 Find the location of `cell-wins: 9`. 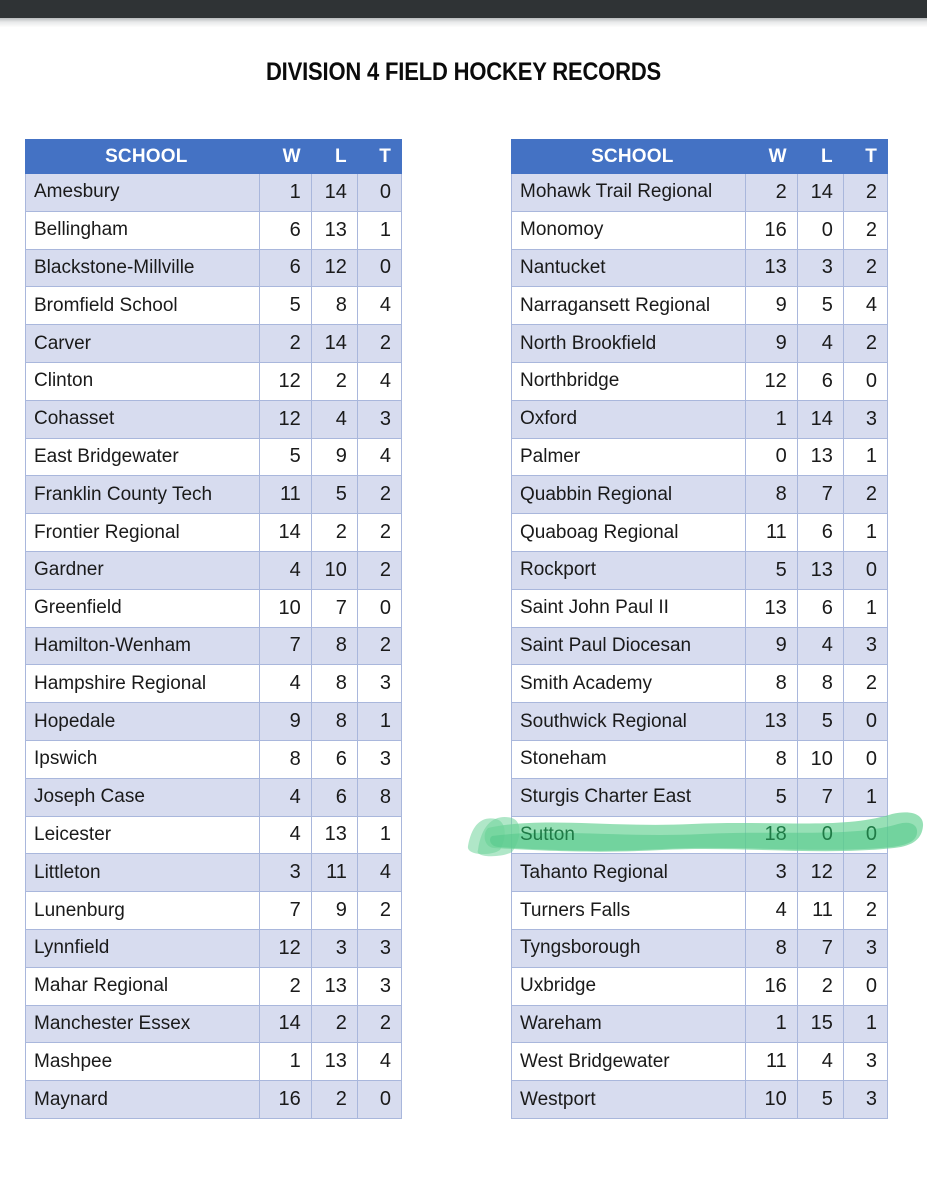

cell-wins: 9 is located at coordinates (771, 343).